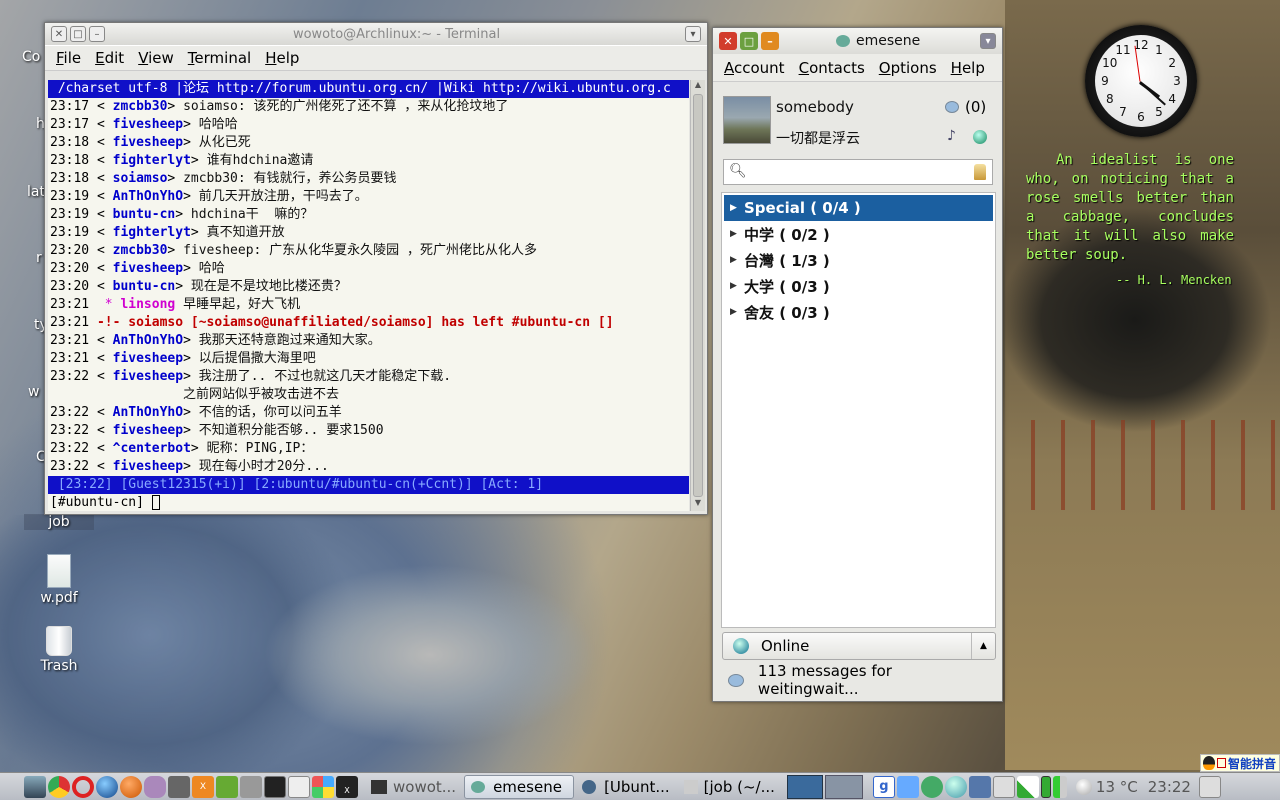  What do you see at coordinates (698, 86) in the screenshot?
I see `scroll-up-icon: ▲` at bounding box center [698, 86].